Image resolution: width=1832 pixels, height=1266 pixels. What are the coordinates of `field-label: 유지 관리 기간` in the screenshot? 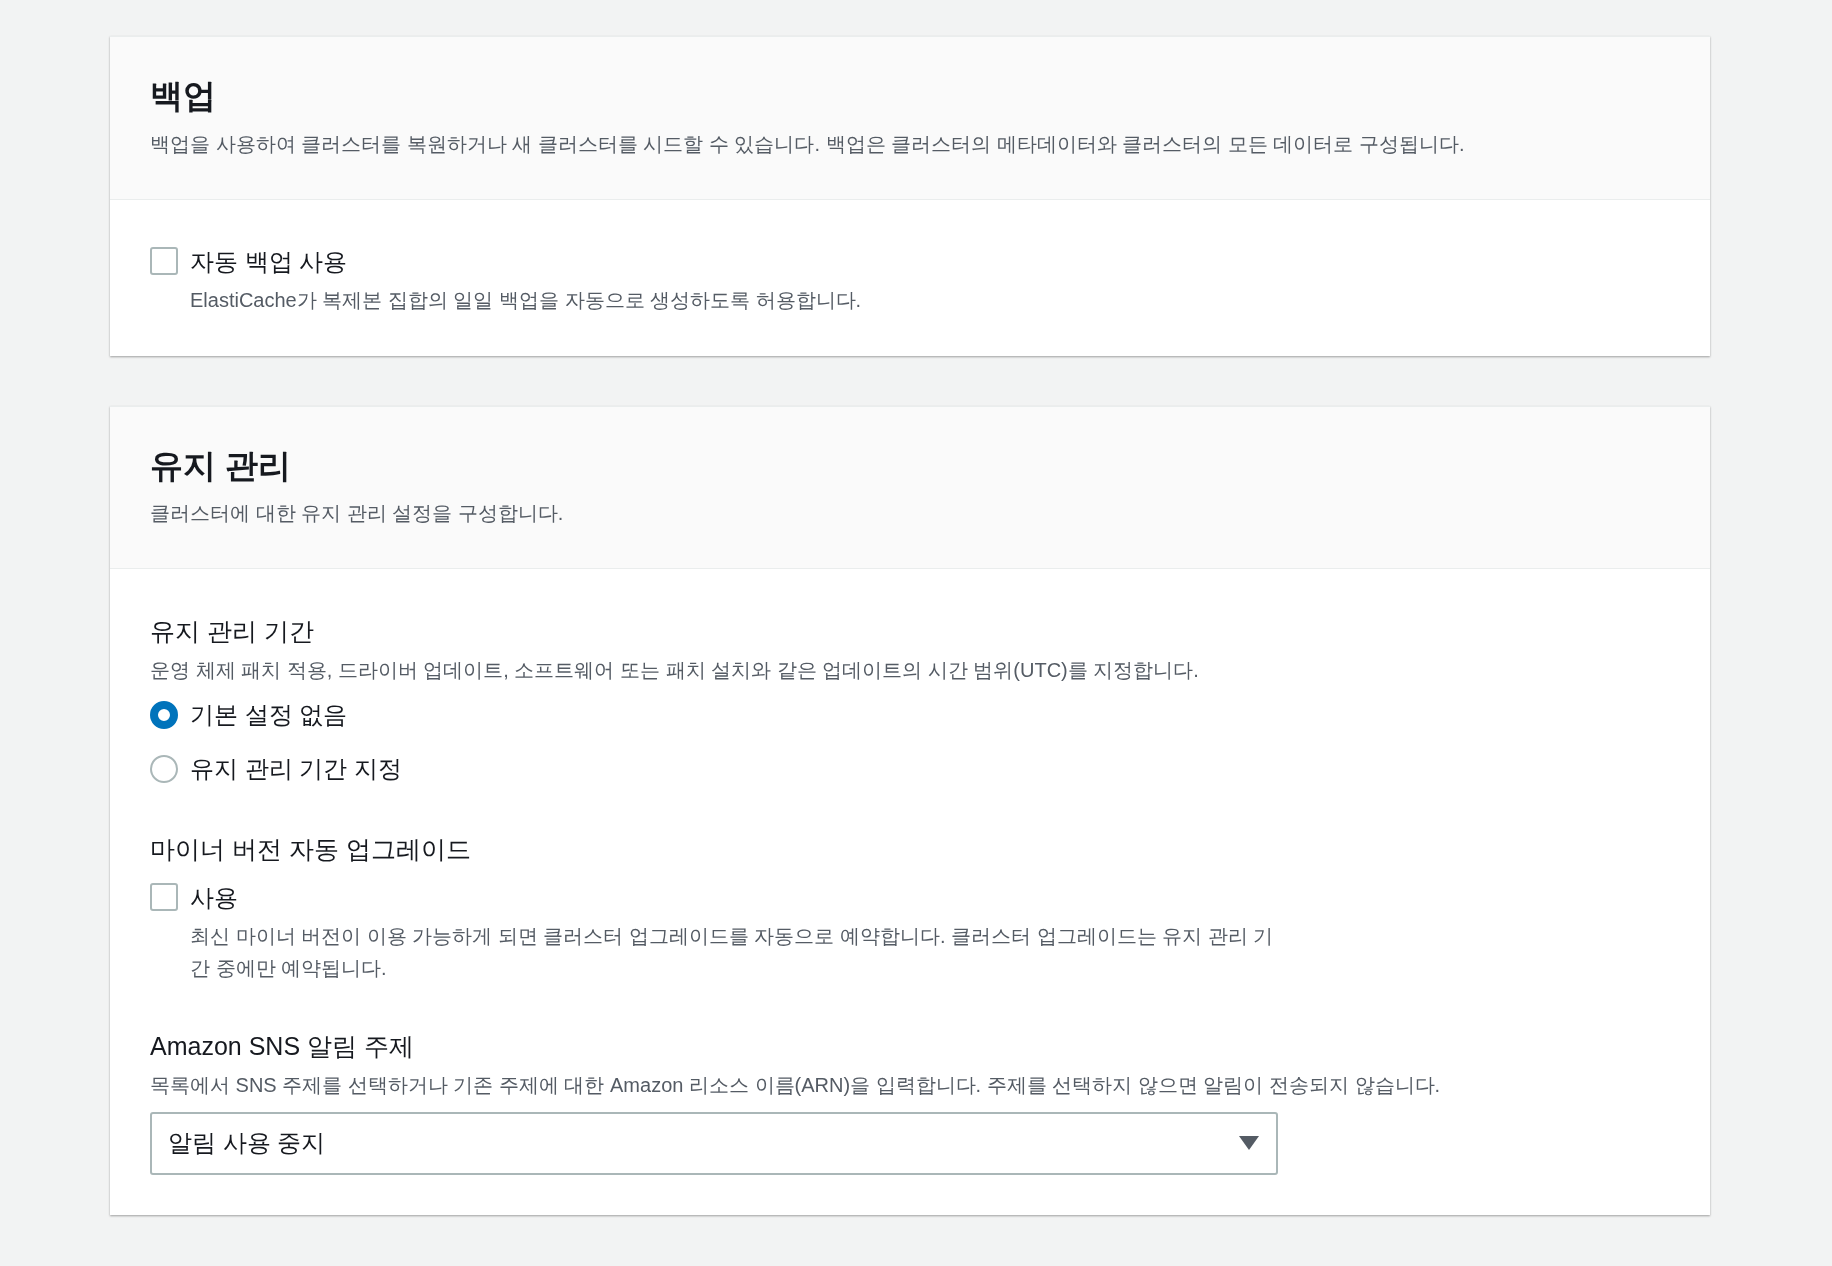 It's located at (232, 631).